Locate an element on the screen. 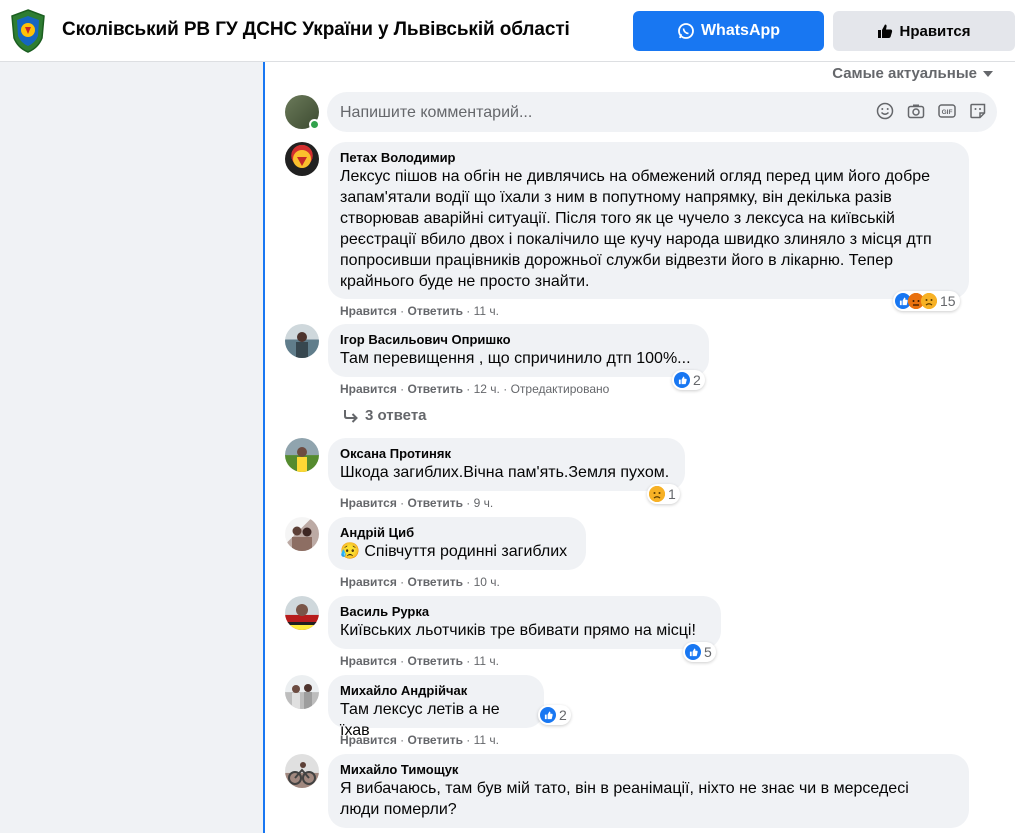 Image resolution: width=1015 pixels, height=833 pixels. whatsapp-icon is located at coordinates (686, 31).